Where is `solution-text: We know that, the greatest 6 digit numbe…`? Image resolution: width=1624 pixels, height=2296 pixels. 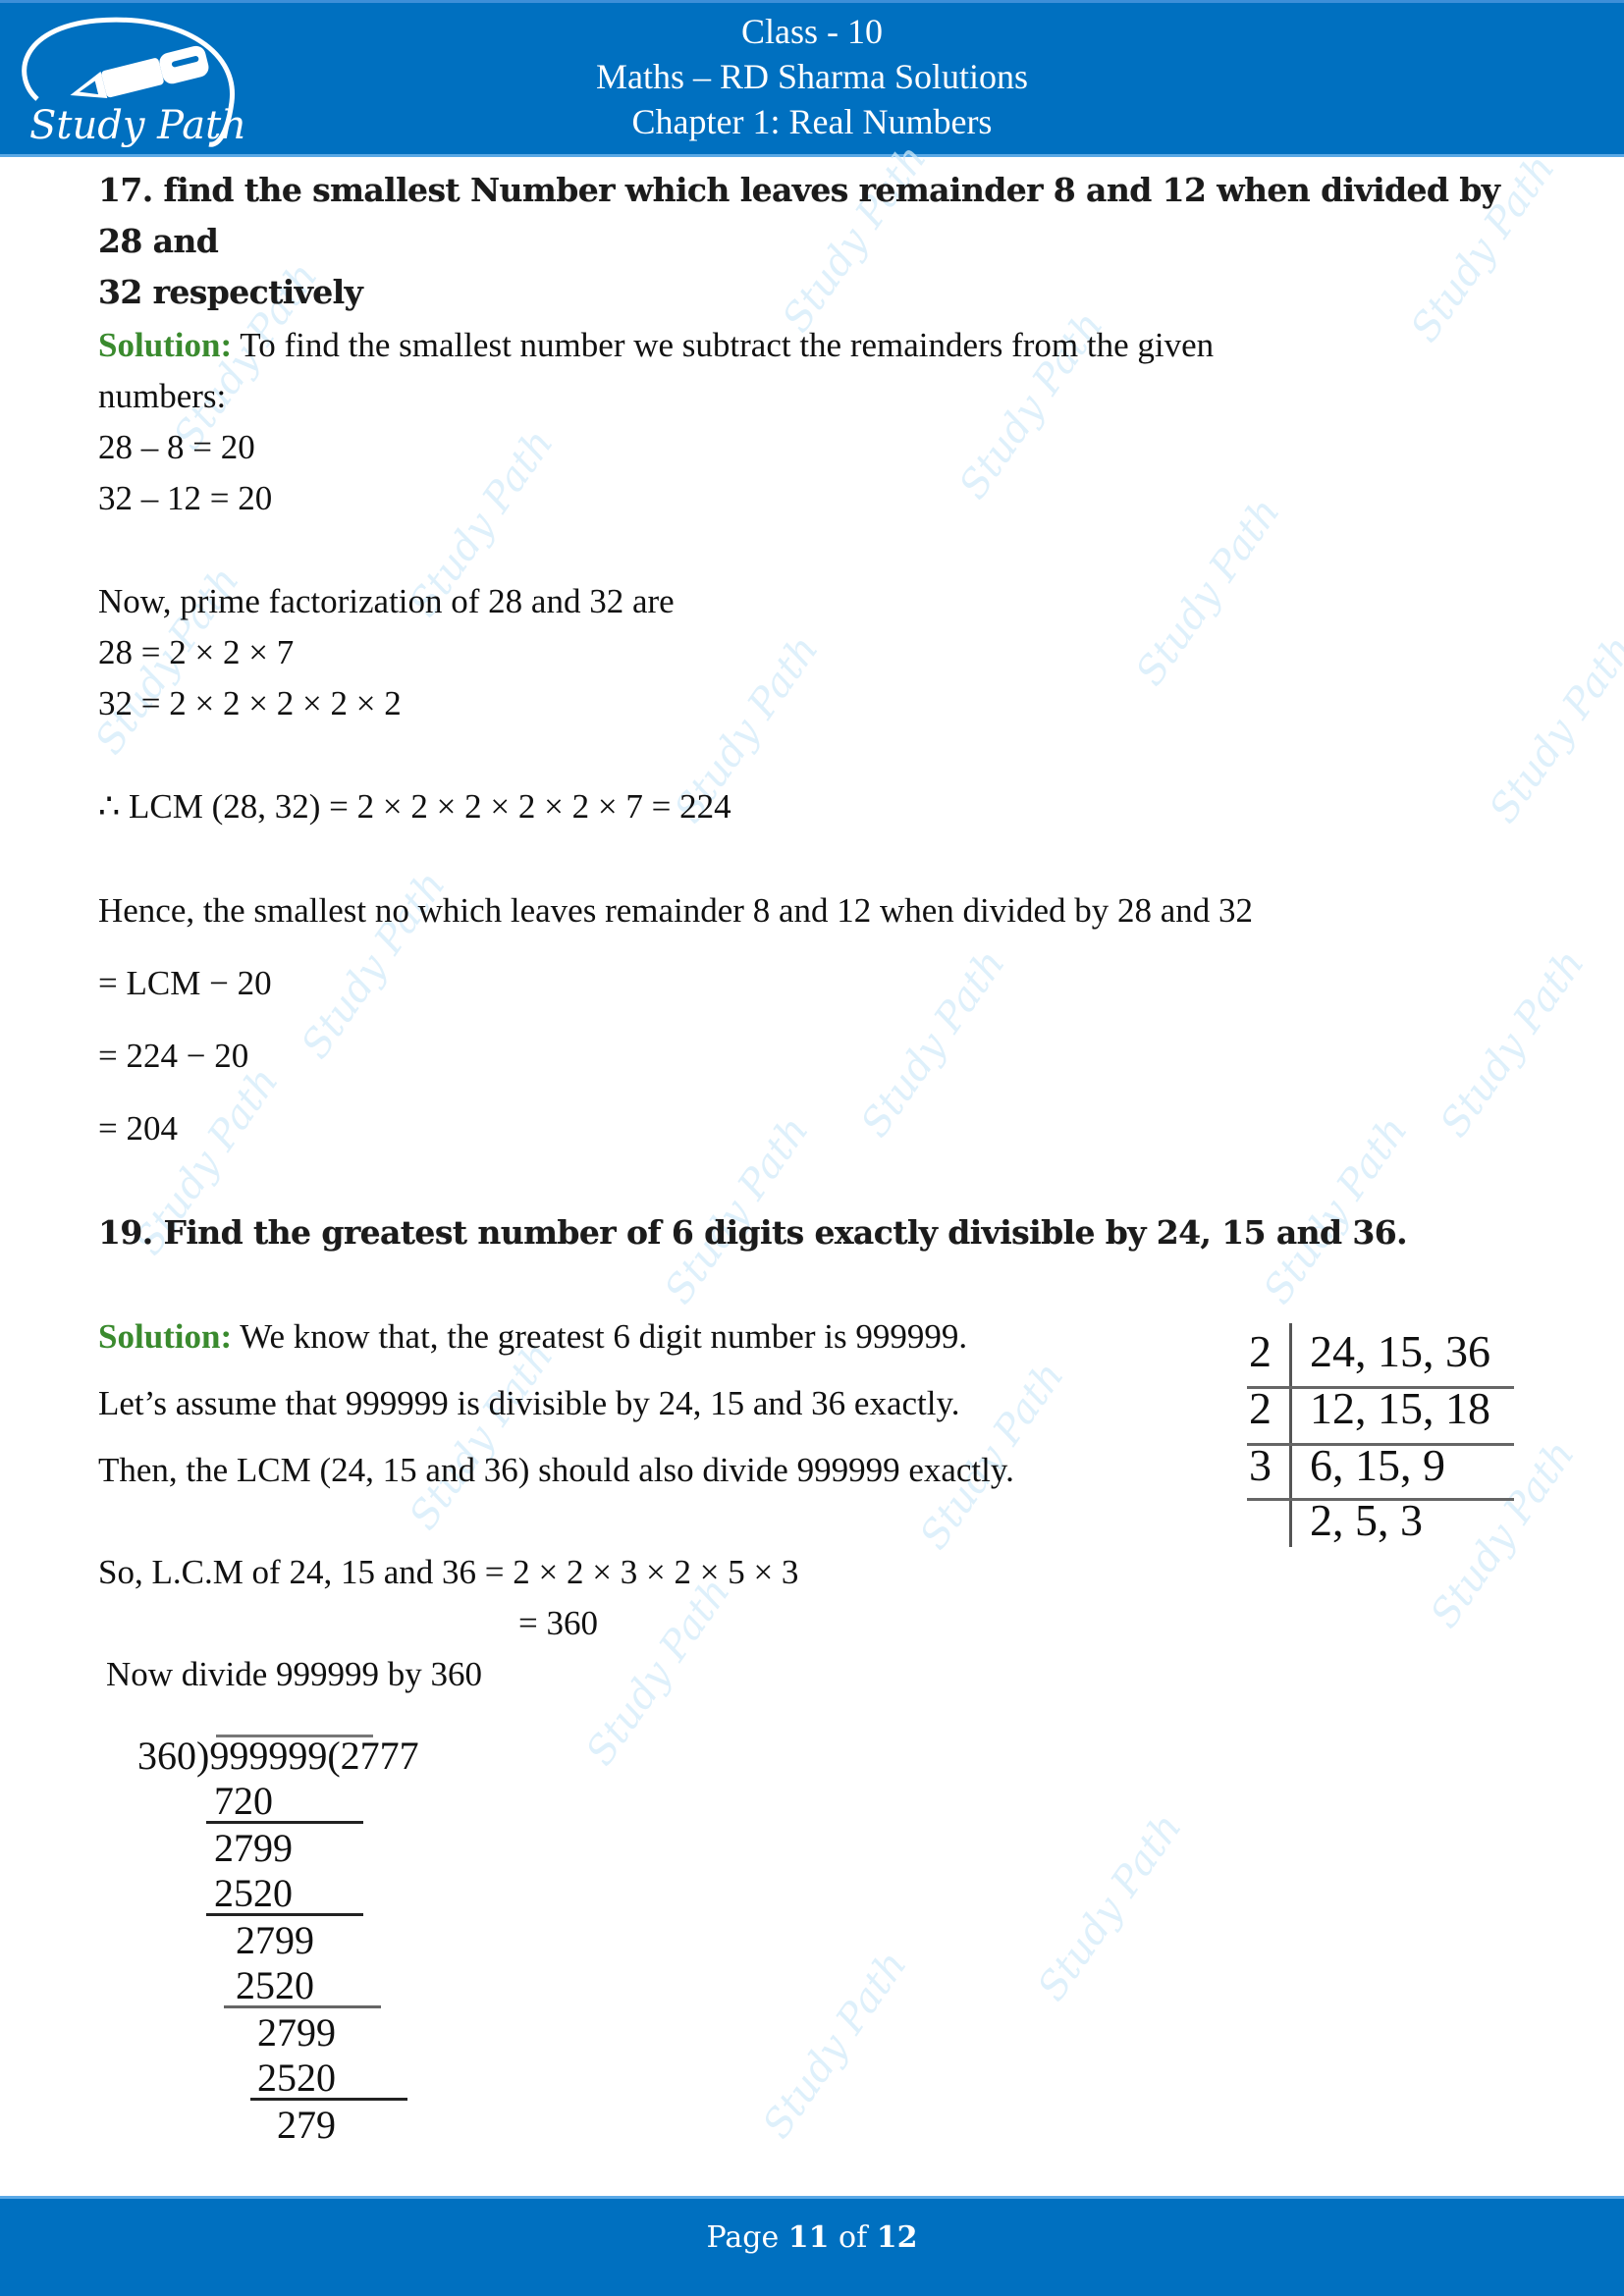 solution-text: We know that, the greatest 6 digit numbe… is located at coordinates (600, 1337).